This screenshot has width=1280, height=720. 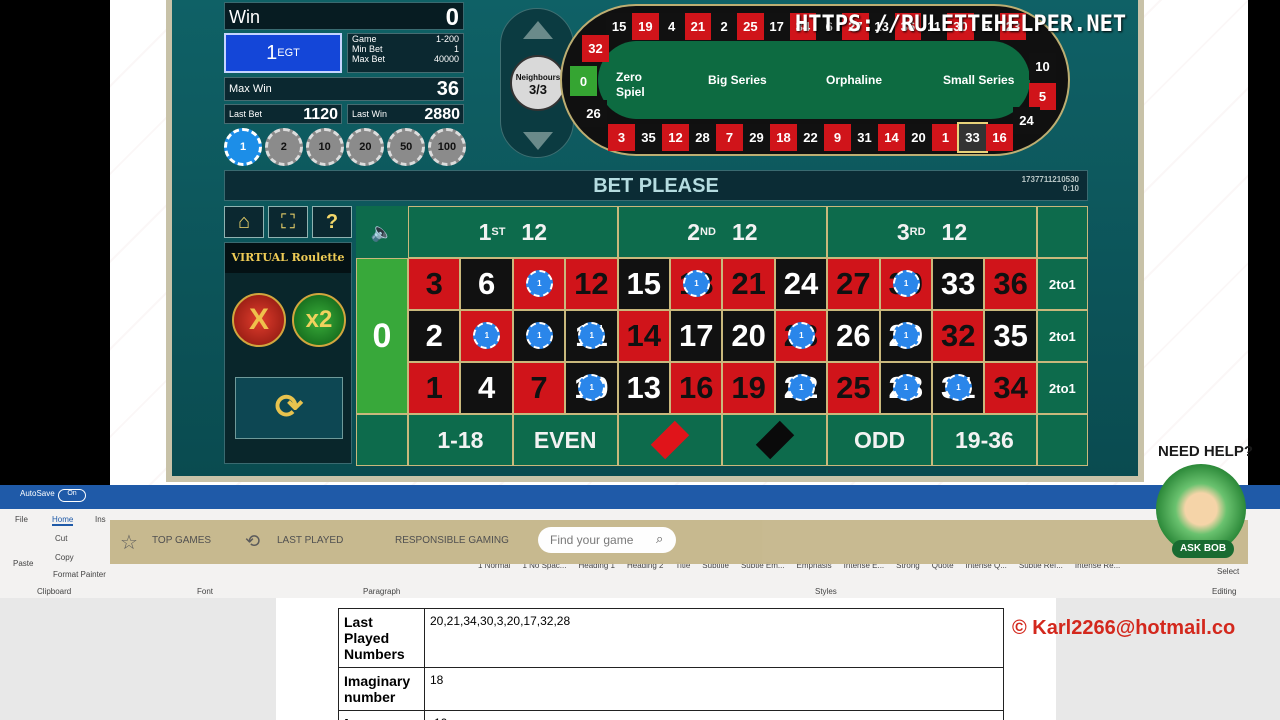 What do you see at coordinates (1026, 120) in the screenshot?
I see `racetrack-number: 24` at bounding box center [1026, 120].